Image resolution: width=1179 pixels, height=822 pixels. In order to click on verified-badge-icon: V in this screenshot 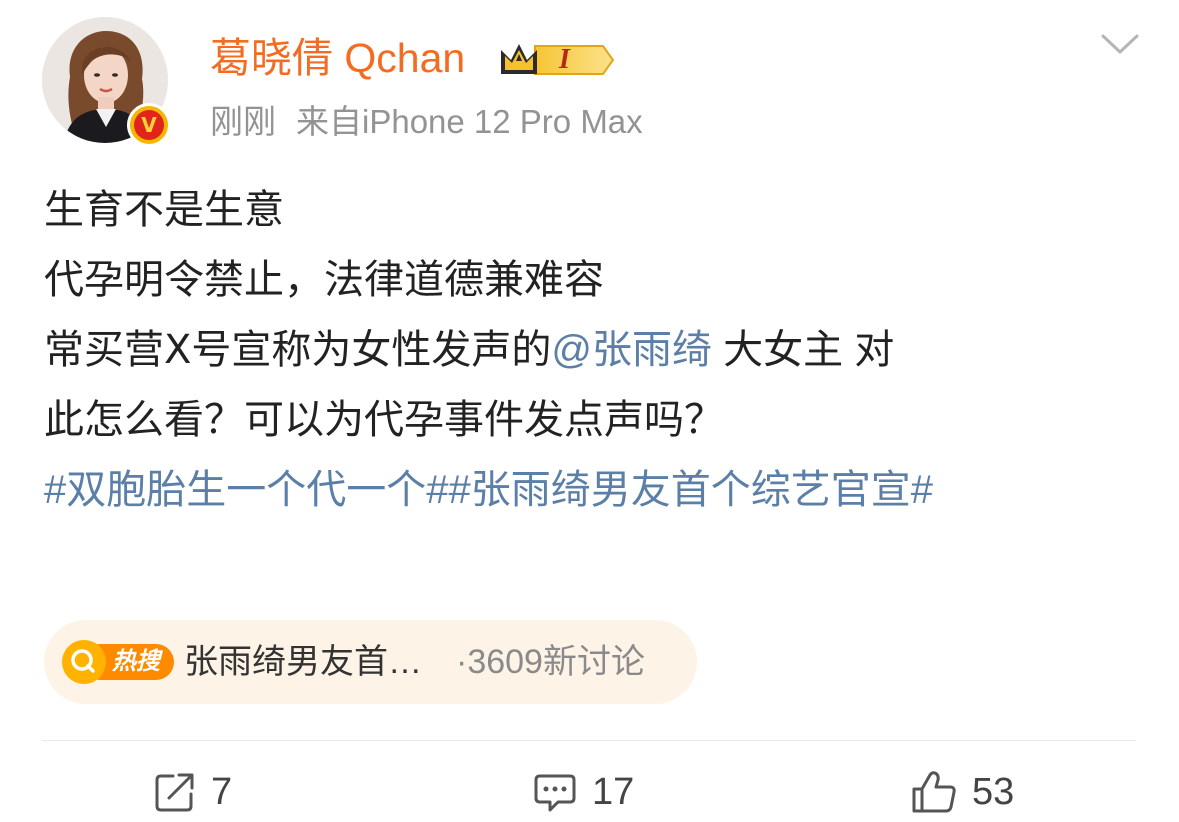, I will do `click(149, 125)`.